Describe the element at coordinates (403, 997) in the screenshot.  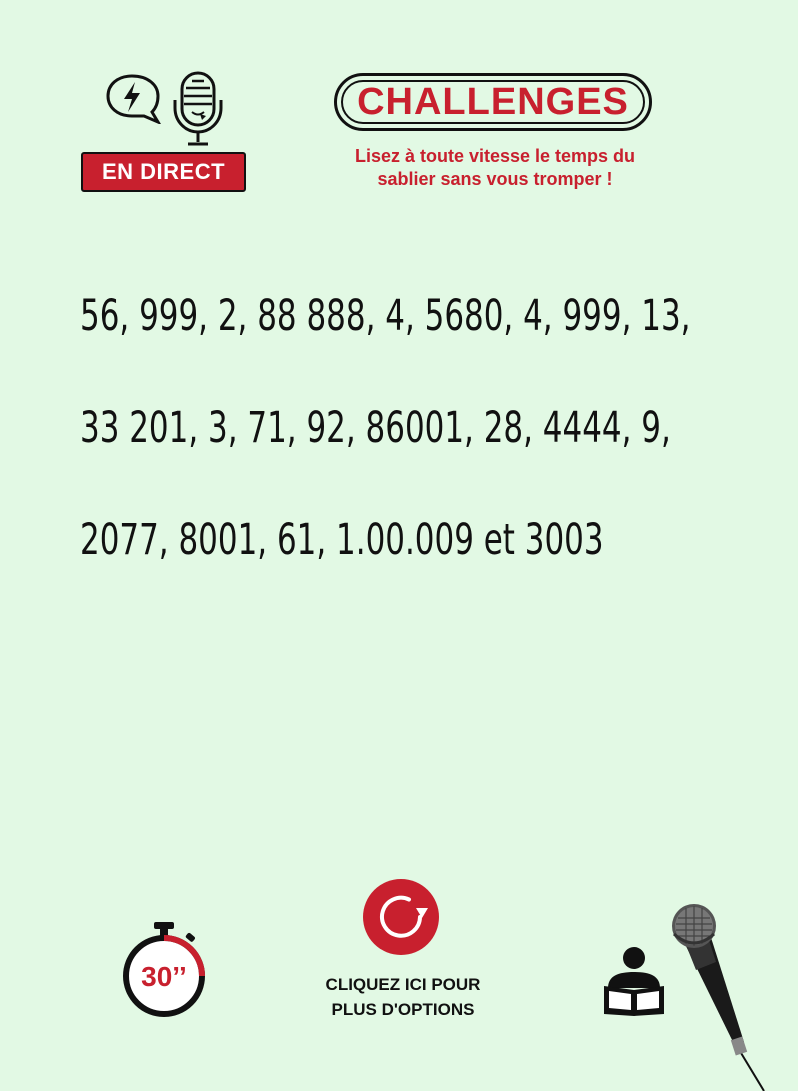
I see `more-options-link: CLIQUEZ ICI POUR PLUS D'OPTIONS` at that location.